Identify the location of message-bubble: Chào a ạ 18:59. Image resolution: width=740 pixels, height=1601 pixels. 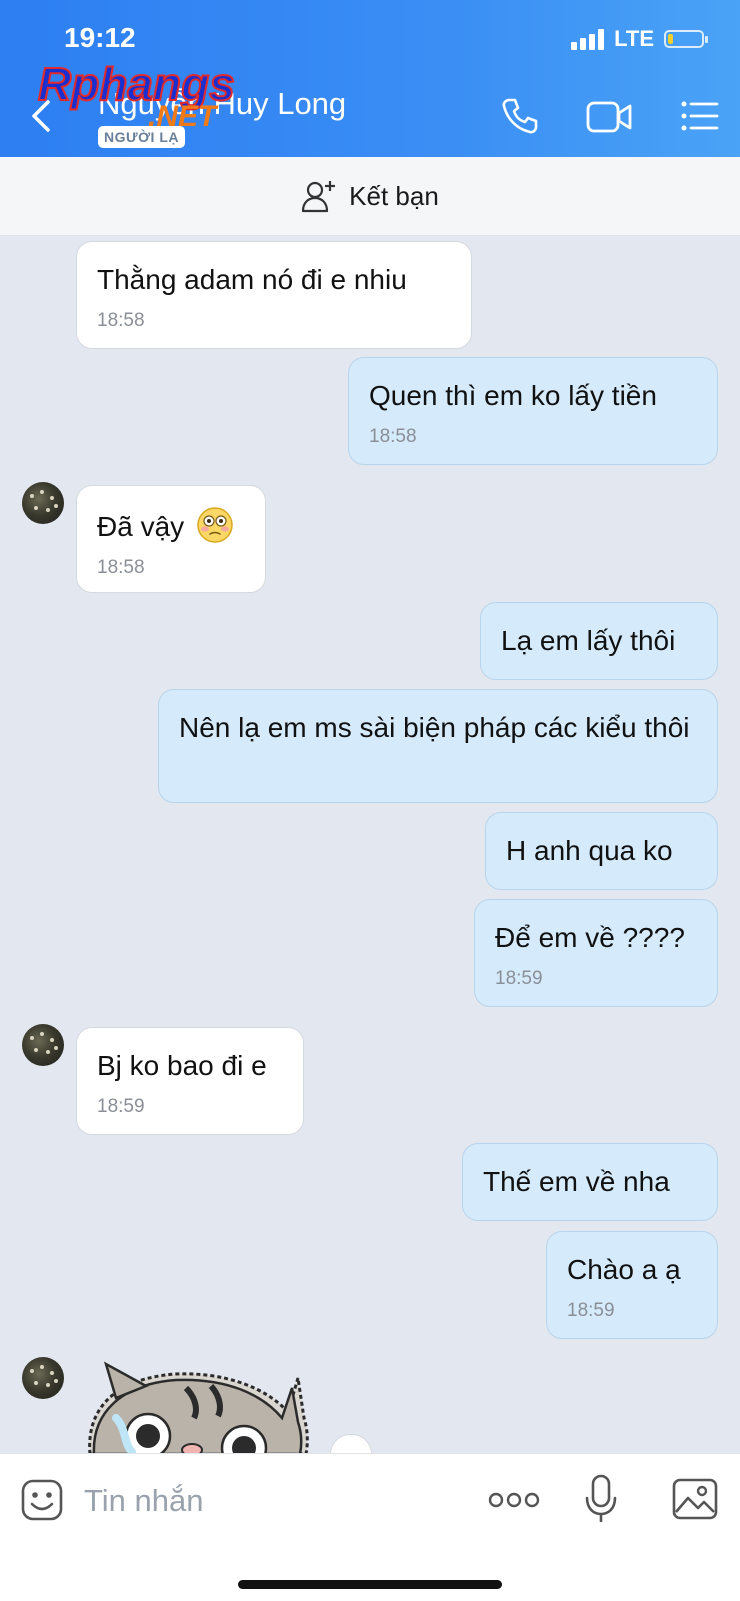
(632, 1285).